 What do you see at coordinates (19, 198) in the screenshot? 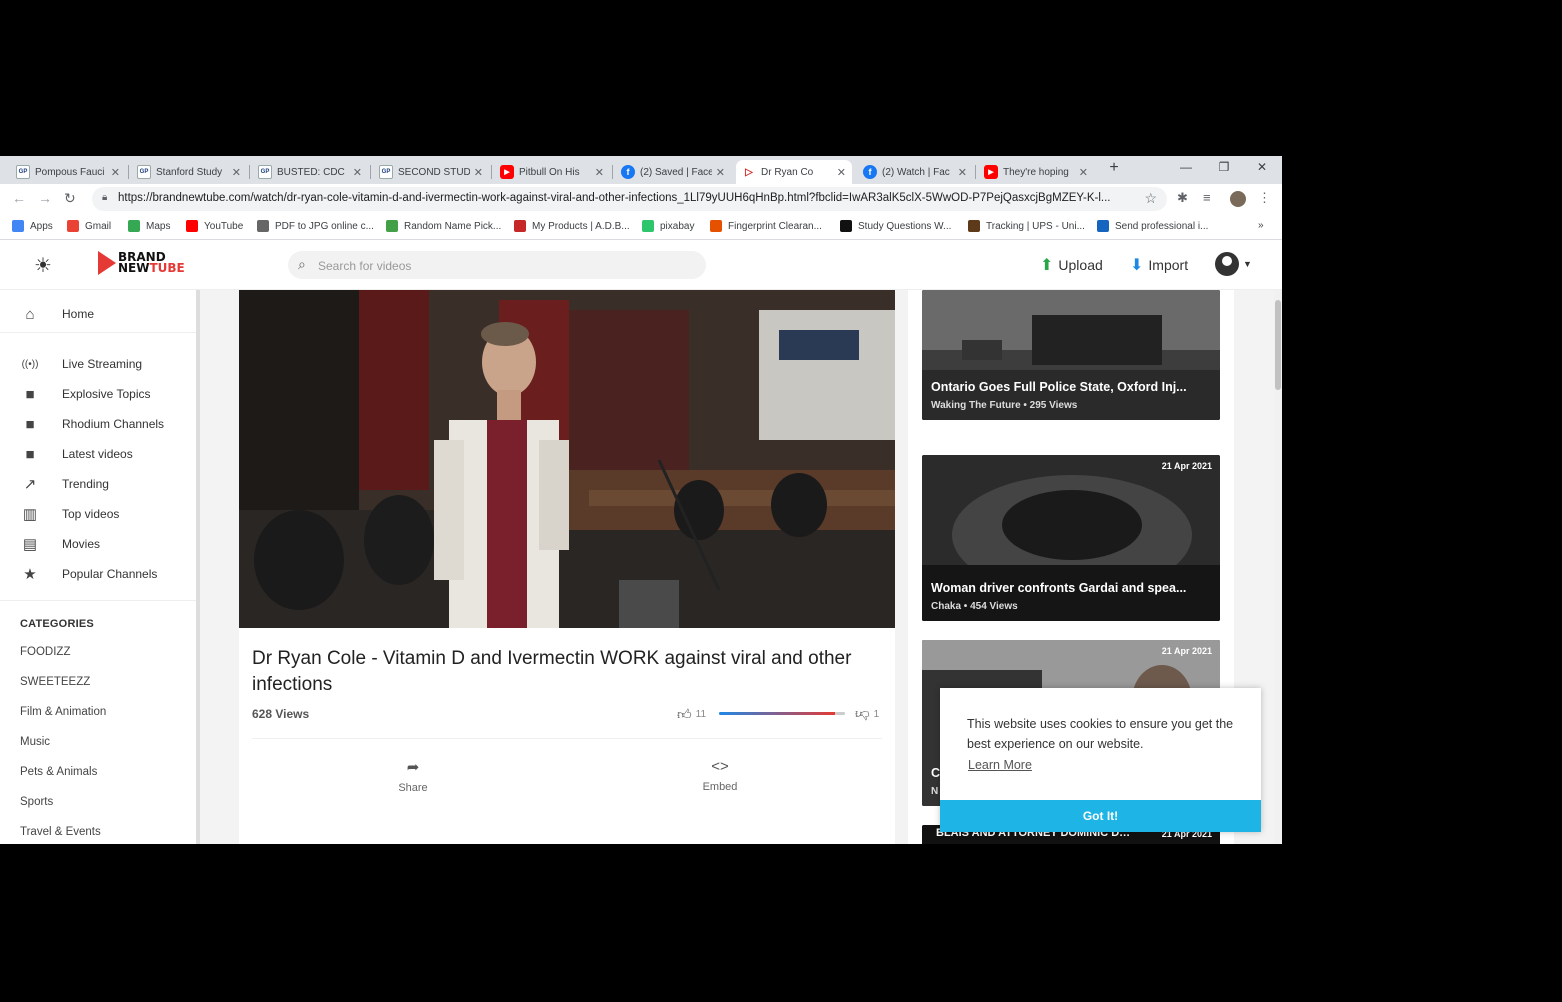
I see `back-arrow-icon: ←` at bounding box center [19, 198].